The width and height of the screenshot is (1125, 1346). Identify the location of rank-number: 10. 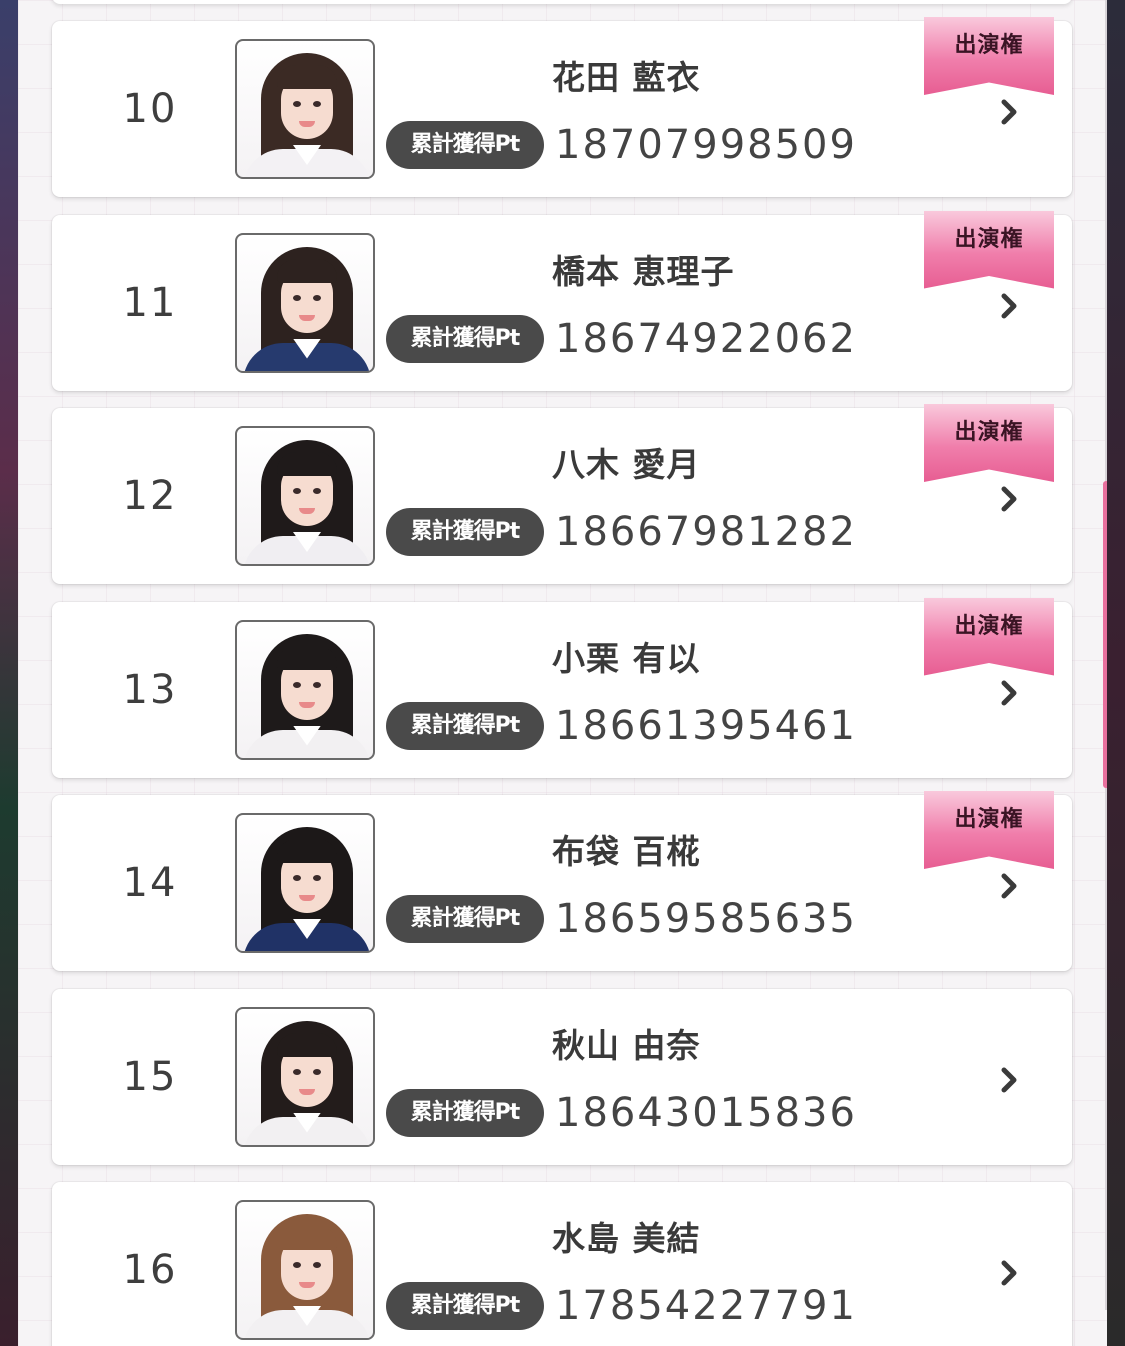
(150, 109).